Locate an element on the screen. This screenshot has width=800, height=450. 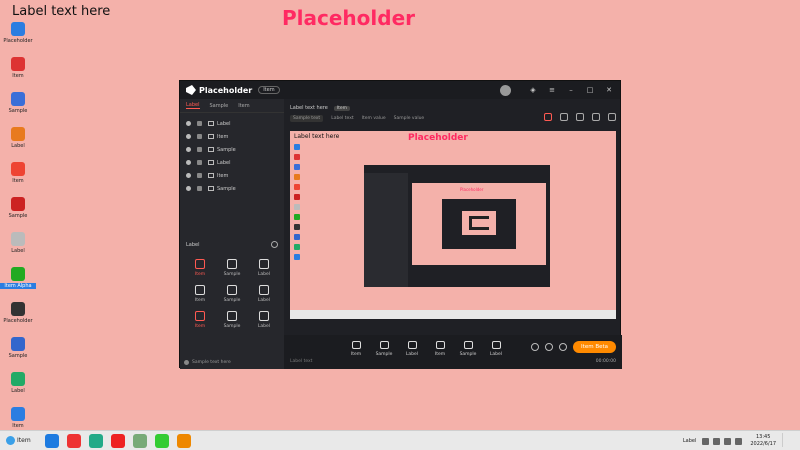
toolbox-title: Label is located at coordinates (193, 244).